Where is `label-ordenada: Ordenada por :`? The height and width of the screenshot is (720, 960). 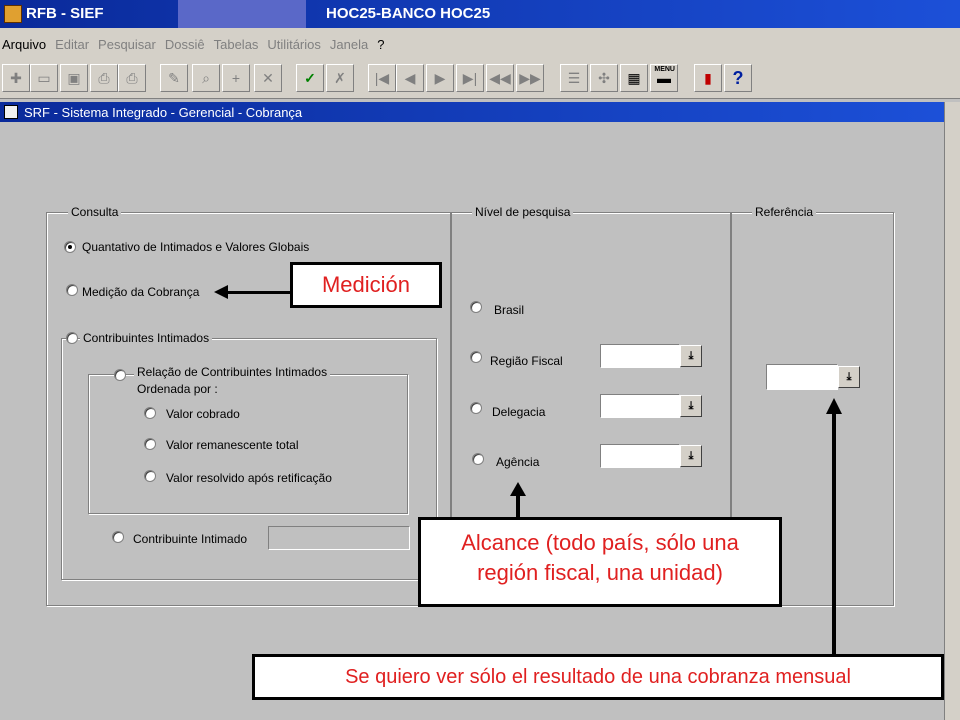
label-ordenada: Ordenada por : is located at coordinates (177, 389).